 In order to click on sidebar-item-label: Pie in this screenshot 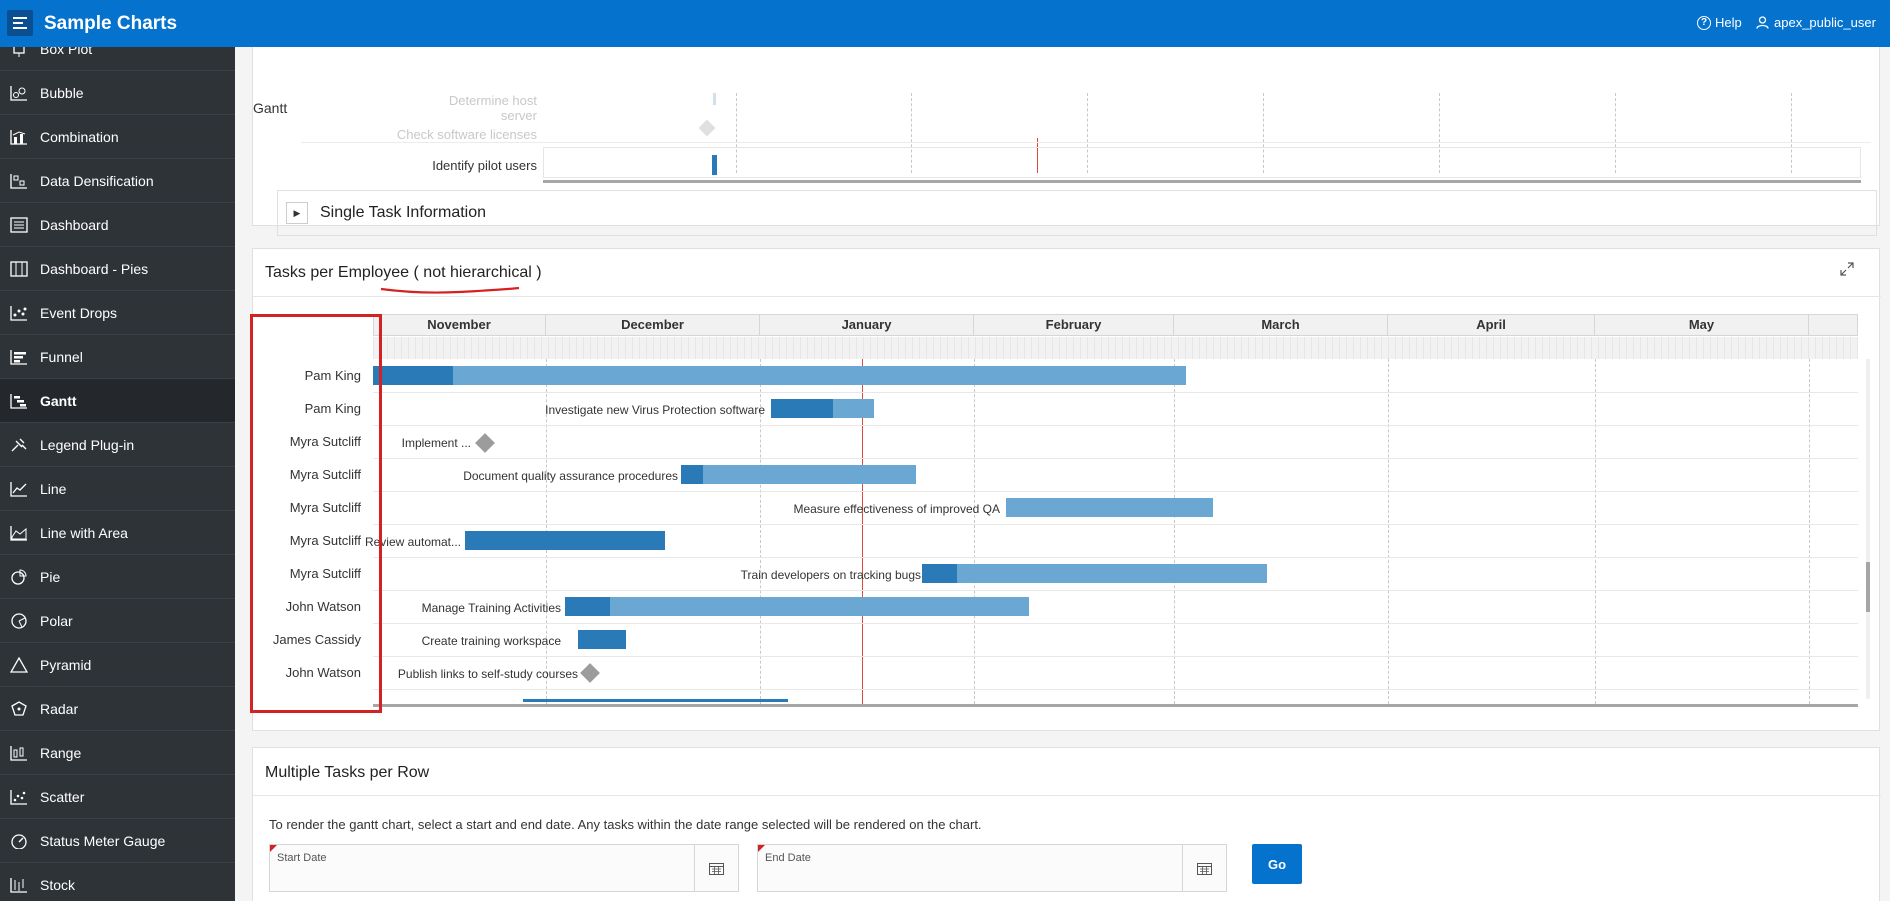, I will do `click(50, 576)`.